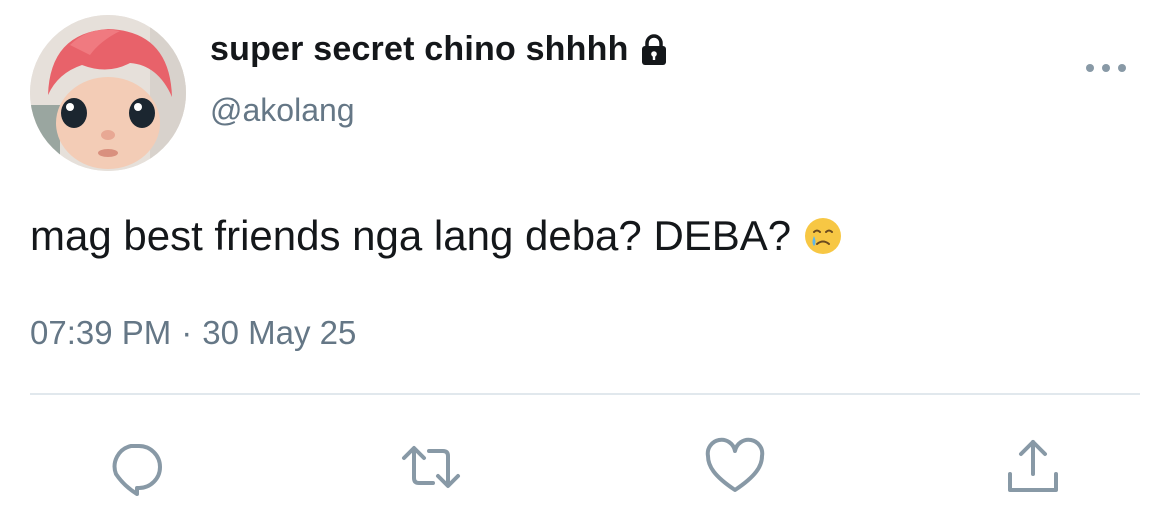  I want to click on tweet-text: mag best friends nga lang deba? DEBA?, so click(436, 236).